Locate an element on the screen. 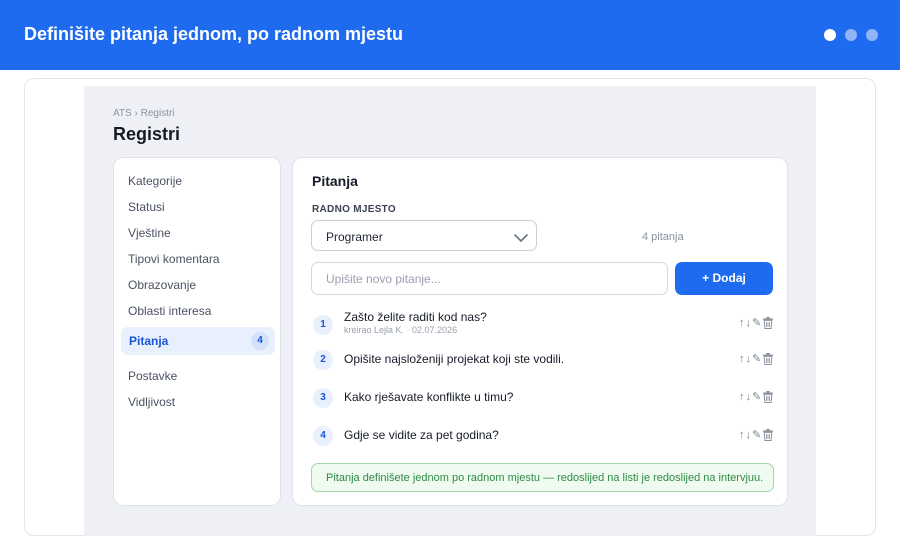 The width and height of the screenshot is (900, 560). question-number: 2 is located at coordinates (323, 360).